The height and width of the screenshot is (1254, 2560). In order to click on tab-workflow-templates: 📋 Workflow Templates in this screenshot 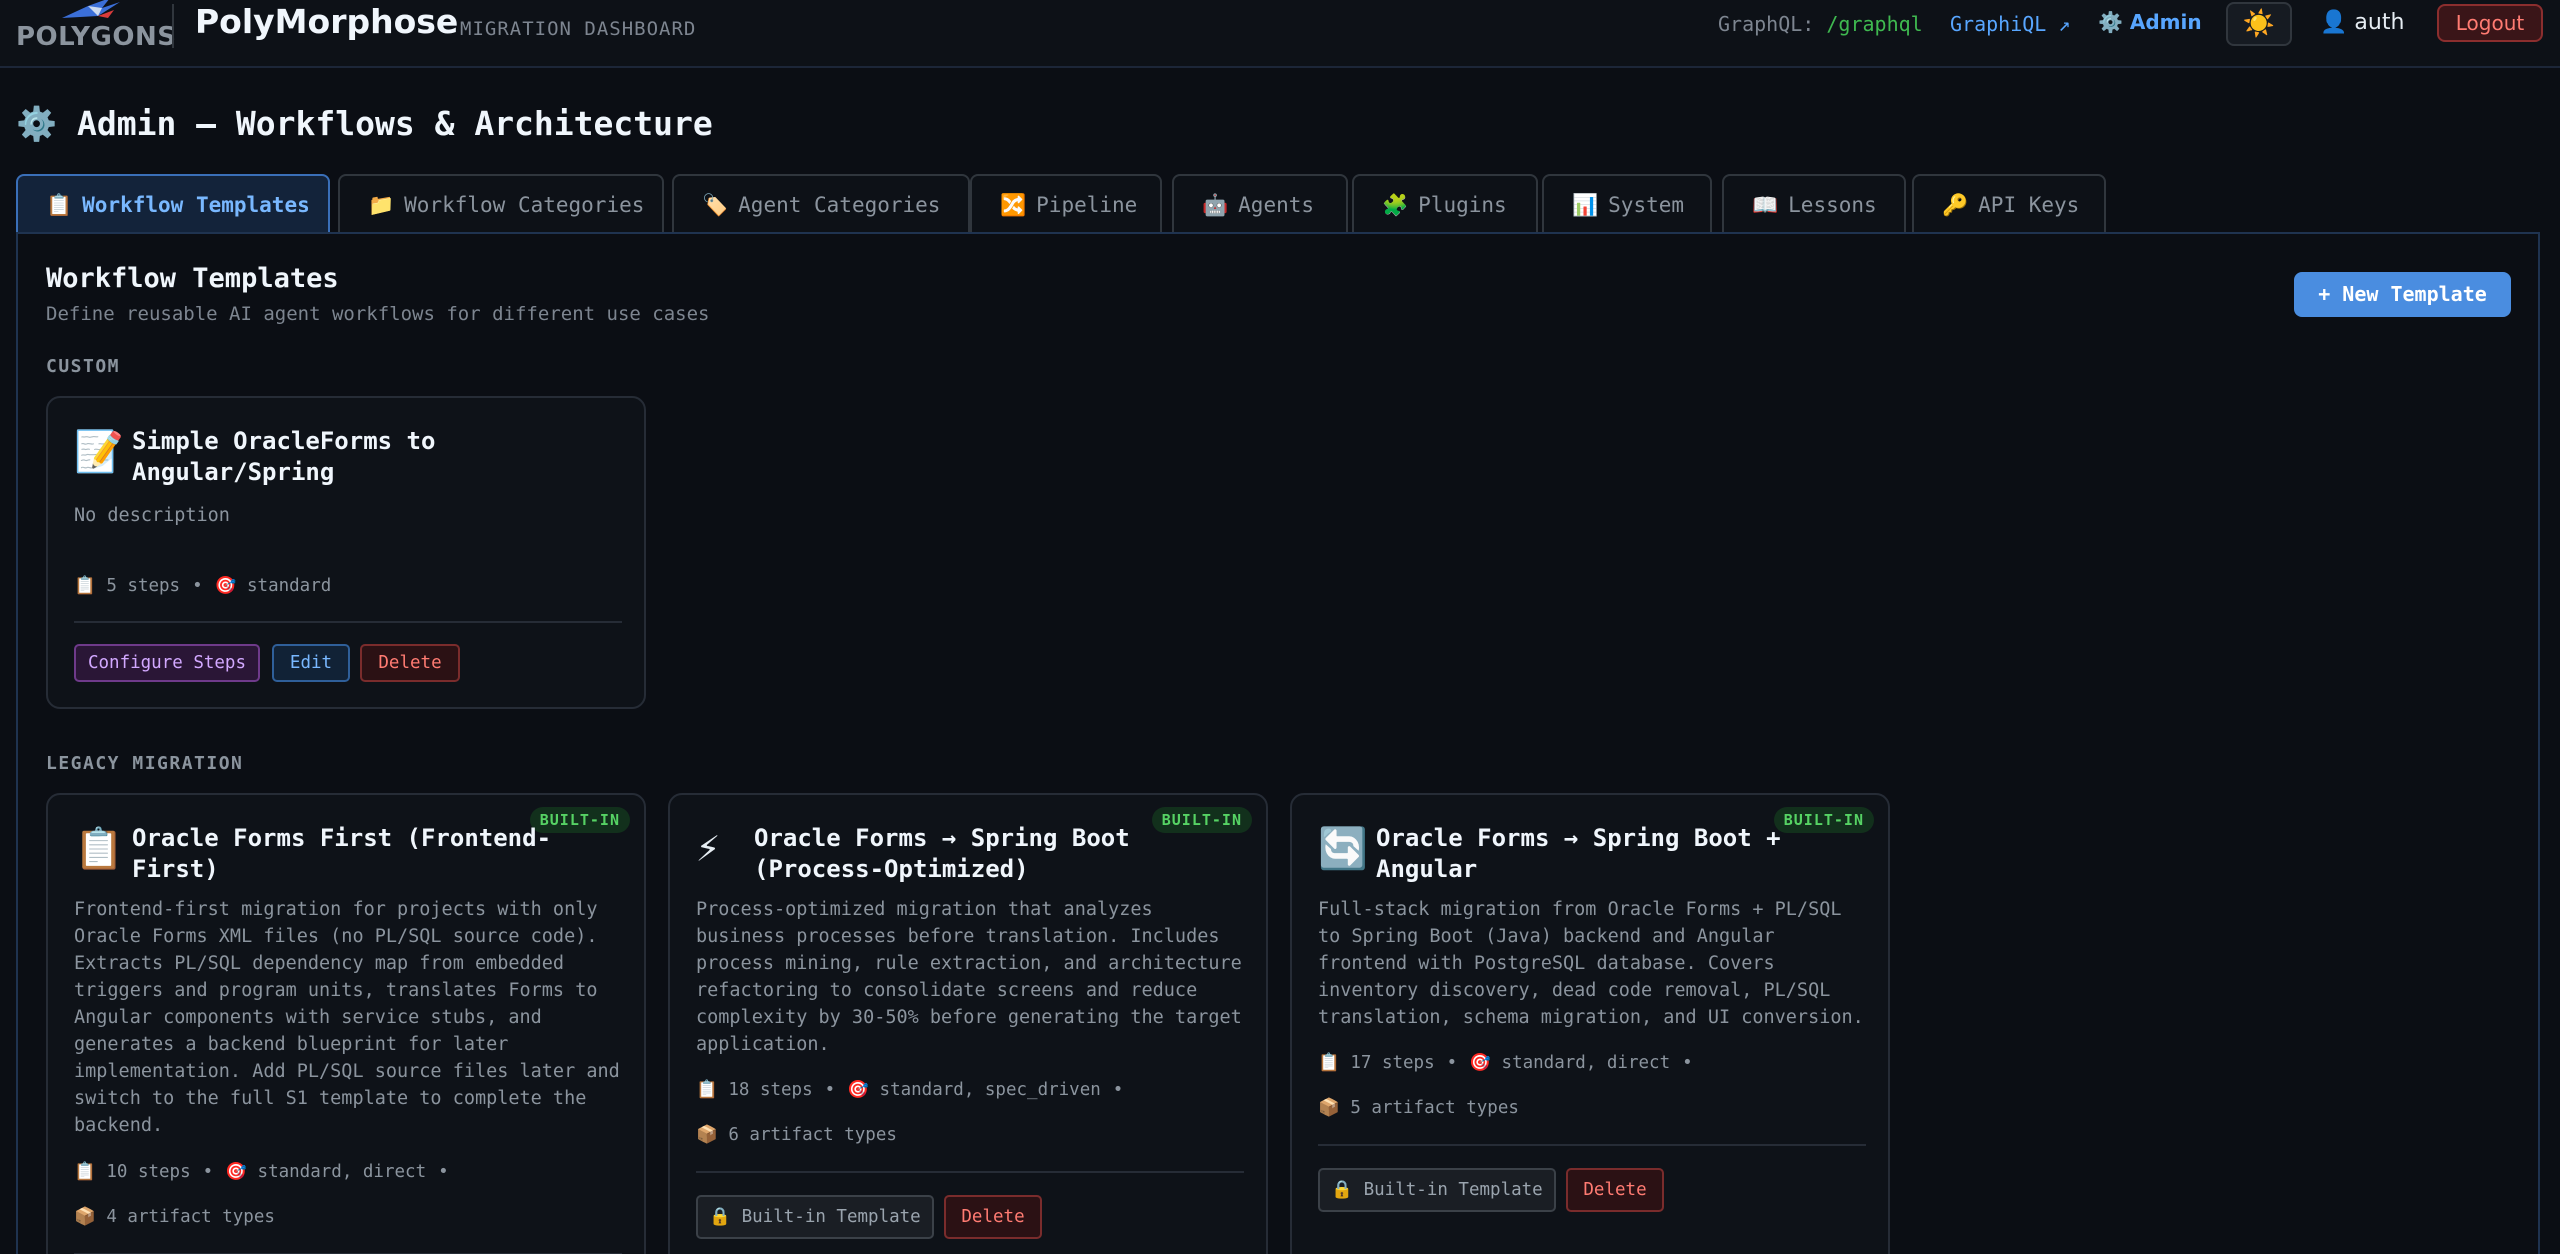, I will do `click(173, 204)`.